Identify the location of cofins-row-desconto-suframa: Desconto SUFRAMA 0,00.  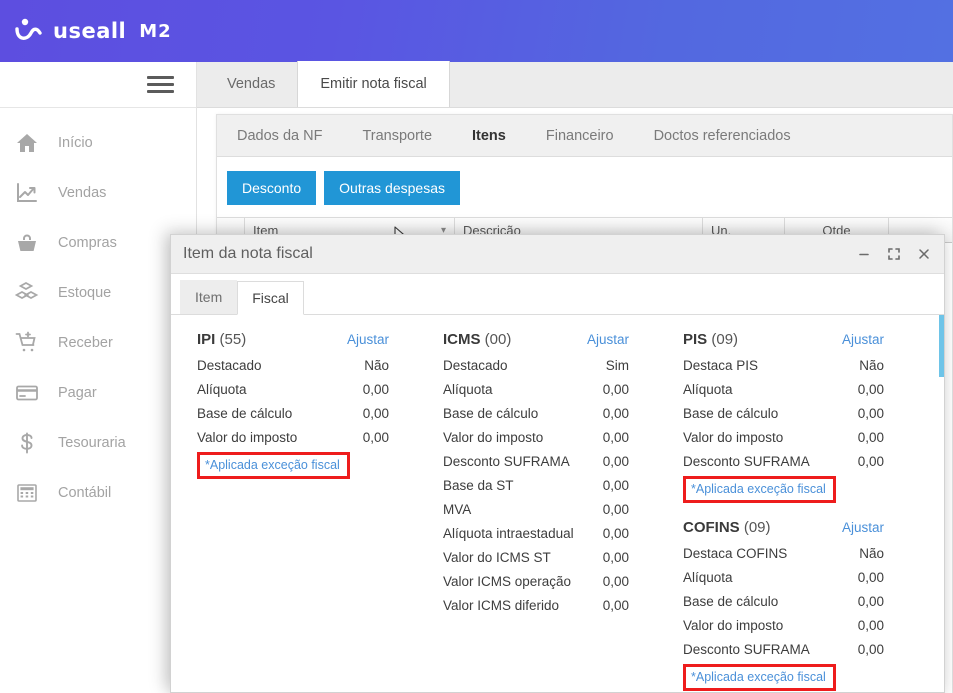
(794, 649).